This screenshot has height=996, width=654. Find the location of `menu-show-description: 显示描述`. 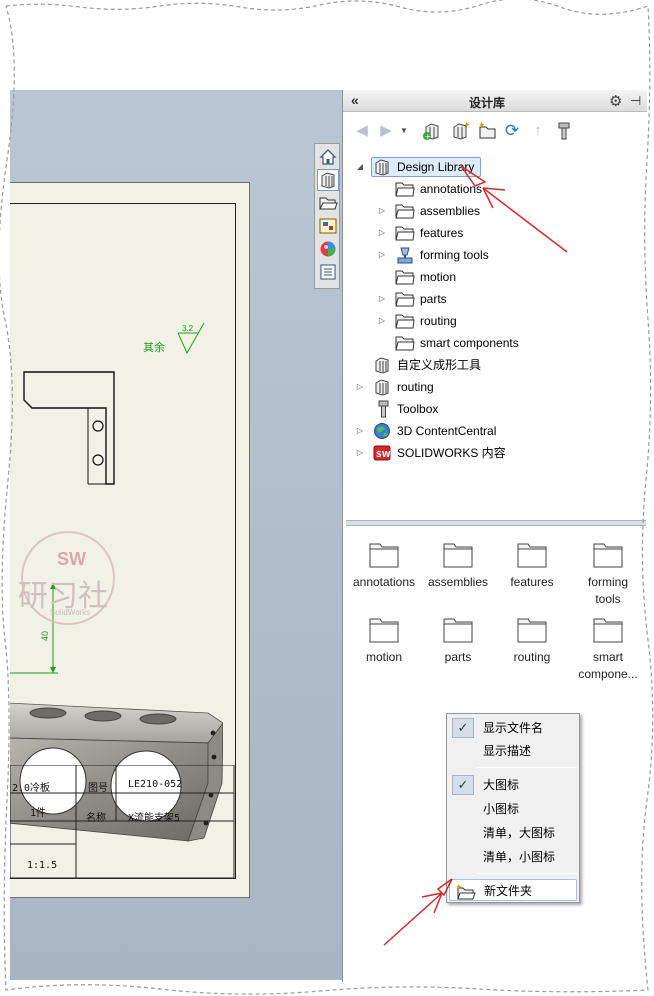

menu-show-description: 显示描述 is located at coordinates (513, 751).